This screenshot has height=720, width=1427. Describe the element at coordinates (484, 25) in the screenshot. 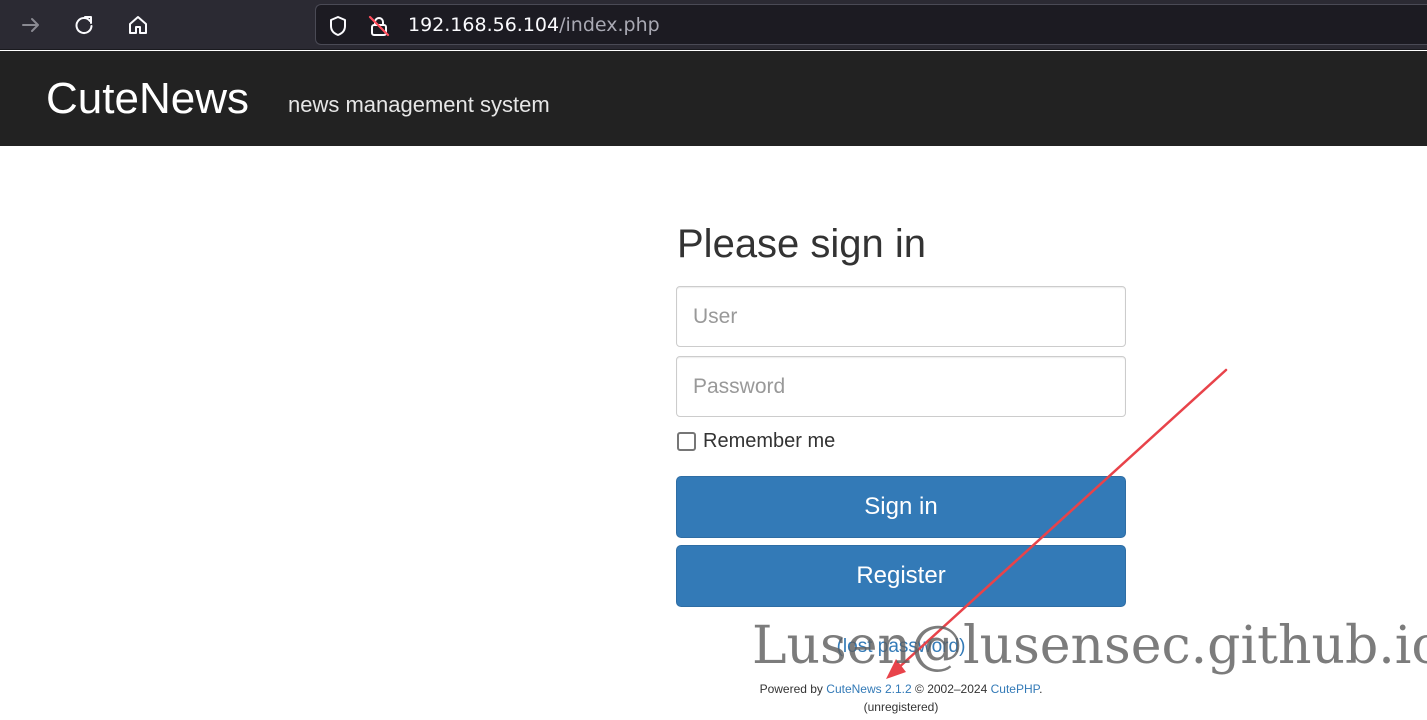

I see `url-host: 192.168.56.104` at that location.